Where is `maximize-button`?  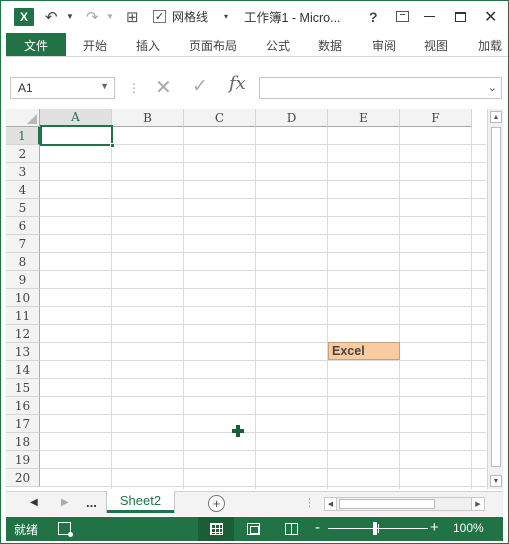
maximize-button is located at coordinates (460, 16).